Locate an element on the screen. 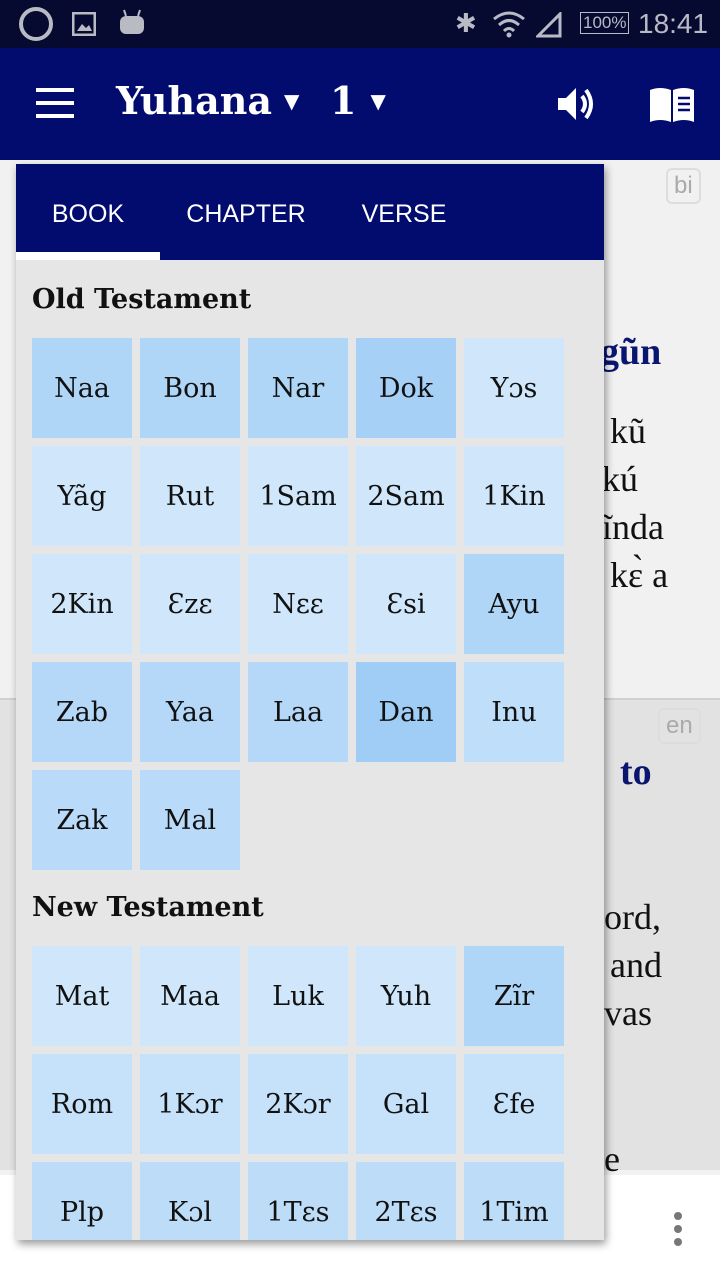 This screenshot has height=1280, width=720. book-button: Yuh is located at coordinates (406, 996).